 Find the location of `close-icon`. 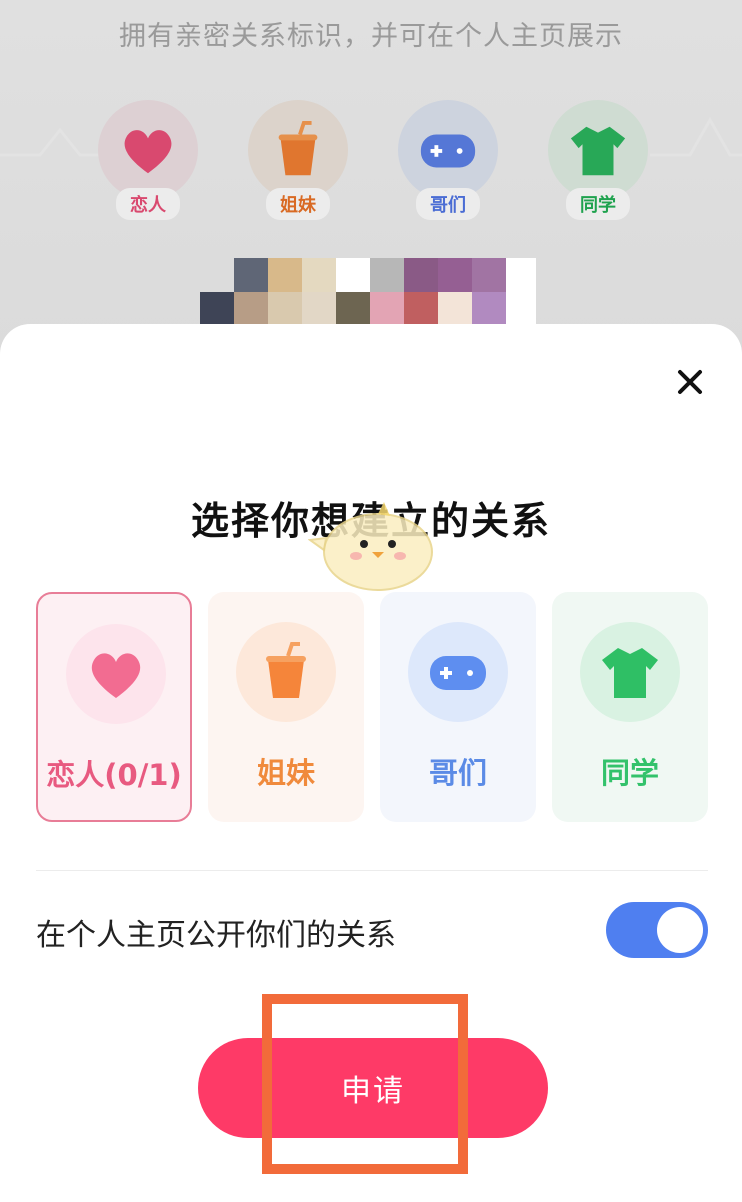

close-icon is located at coordinates (690, 382).